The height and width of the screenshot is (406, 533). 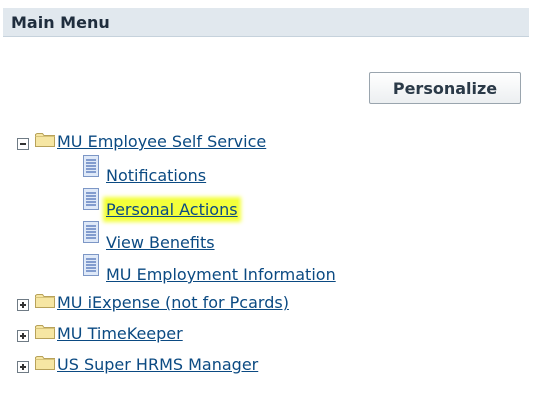 I want to click on personalize-button: Personalize, so click(x=445, y=88).